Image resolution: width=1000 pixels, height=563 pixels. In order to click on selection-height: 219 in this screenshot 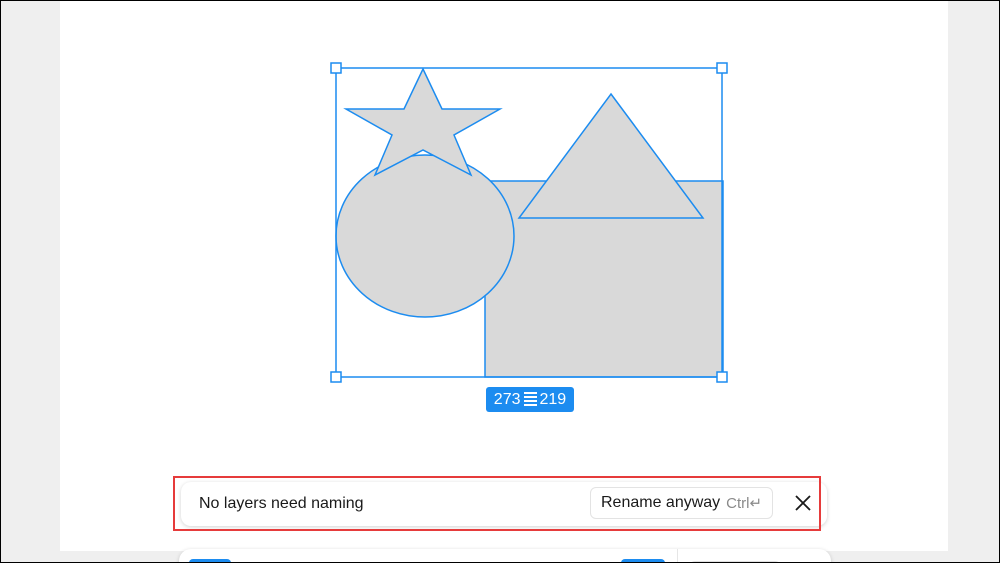, I will do `click(553, 399)`.